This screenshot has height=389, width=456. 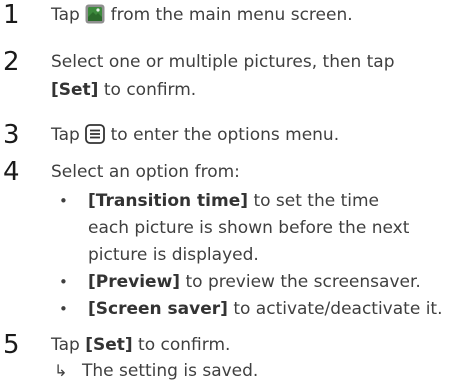 I want to click on transition-time-label: [Transition time], so click(x=168, y=201).